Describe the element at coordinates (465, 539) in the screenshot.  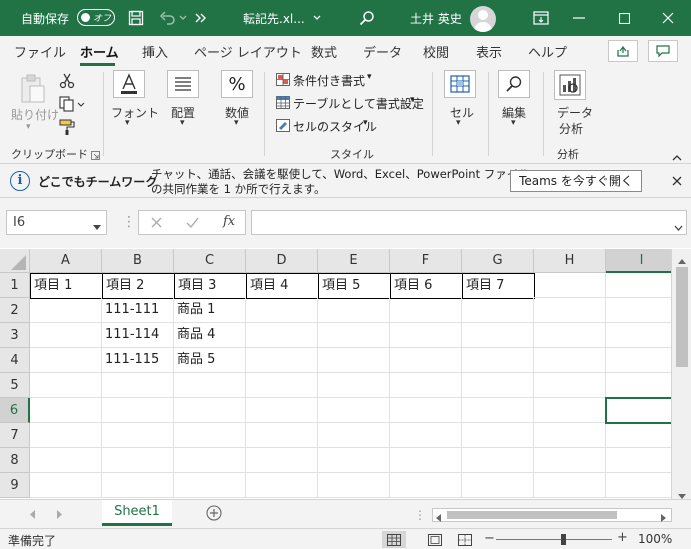
I see `page-break-view-icon` at that location.